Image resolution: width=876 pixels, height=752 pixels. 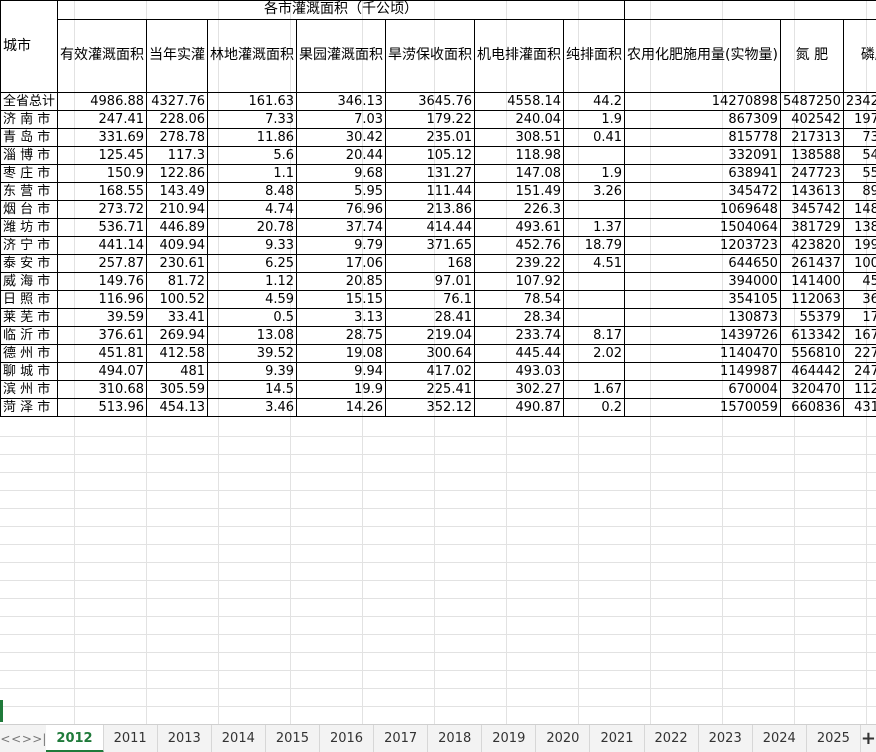 I want to click on value-cell: 197378, so click(x=859, y=119).